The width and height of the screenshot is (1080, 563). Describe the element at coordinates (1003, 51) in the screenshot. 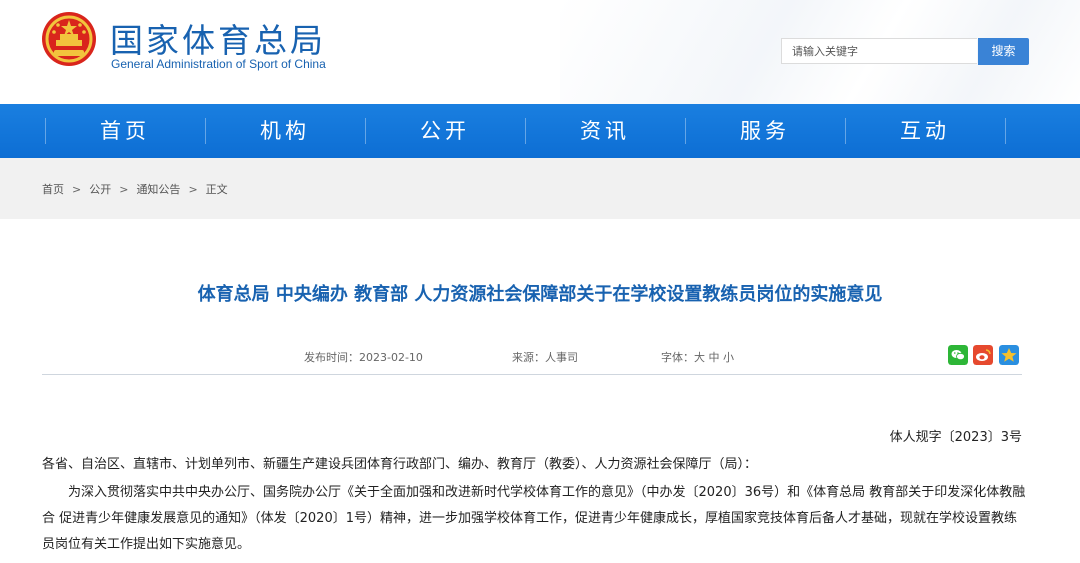

I see `search-button: 搜索` at that location.